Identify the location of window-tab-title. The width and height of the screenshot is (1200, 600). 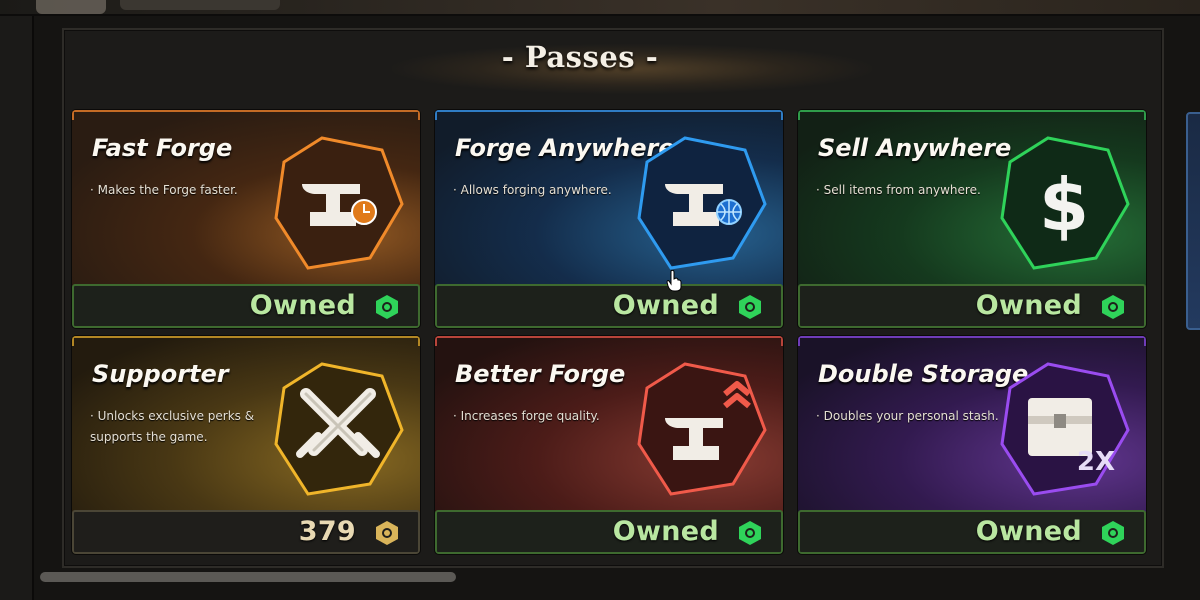
(200, 5).